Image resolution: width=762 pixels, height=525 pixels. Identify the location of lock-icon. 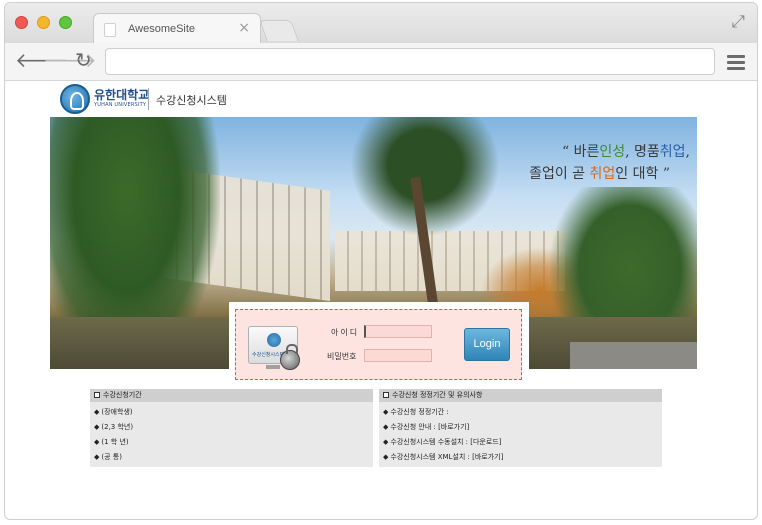
(290, 357).